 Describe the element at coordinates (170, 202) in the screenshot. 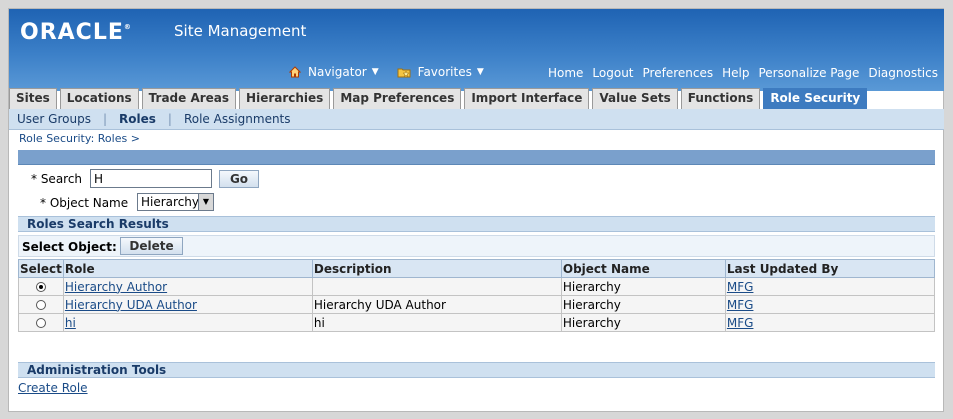

I see `object-name-value: Hierarchy` at that location.